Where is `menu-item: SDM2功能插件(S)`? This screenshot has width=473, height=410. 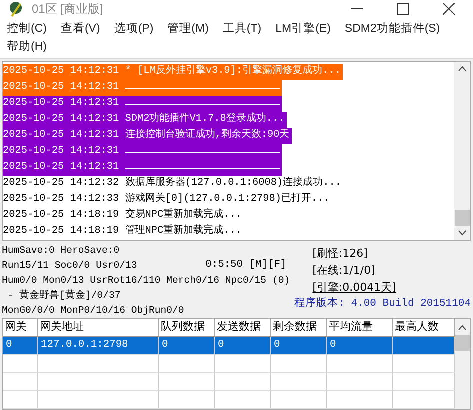 menu-item: SDM2功能插件(S) is located at coordinates (392, 29).